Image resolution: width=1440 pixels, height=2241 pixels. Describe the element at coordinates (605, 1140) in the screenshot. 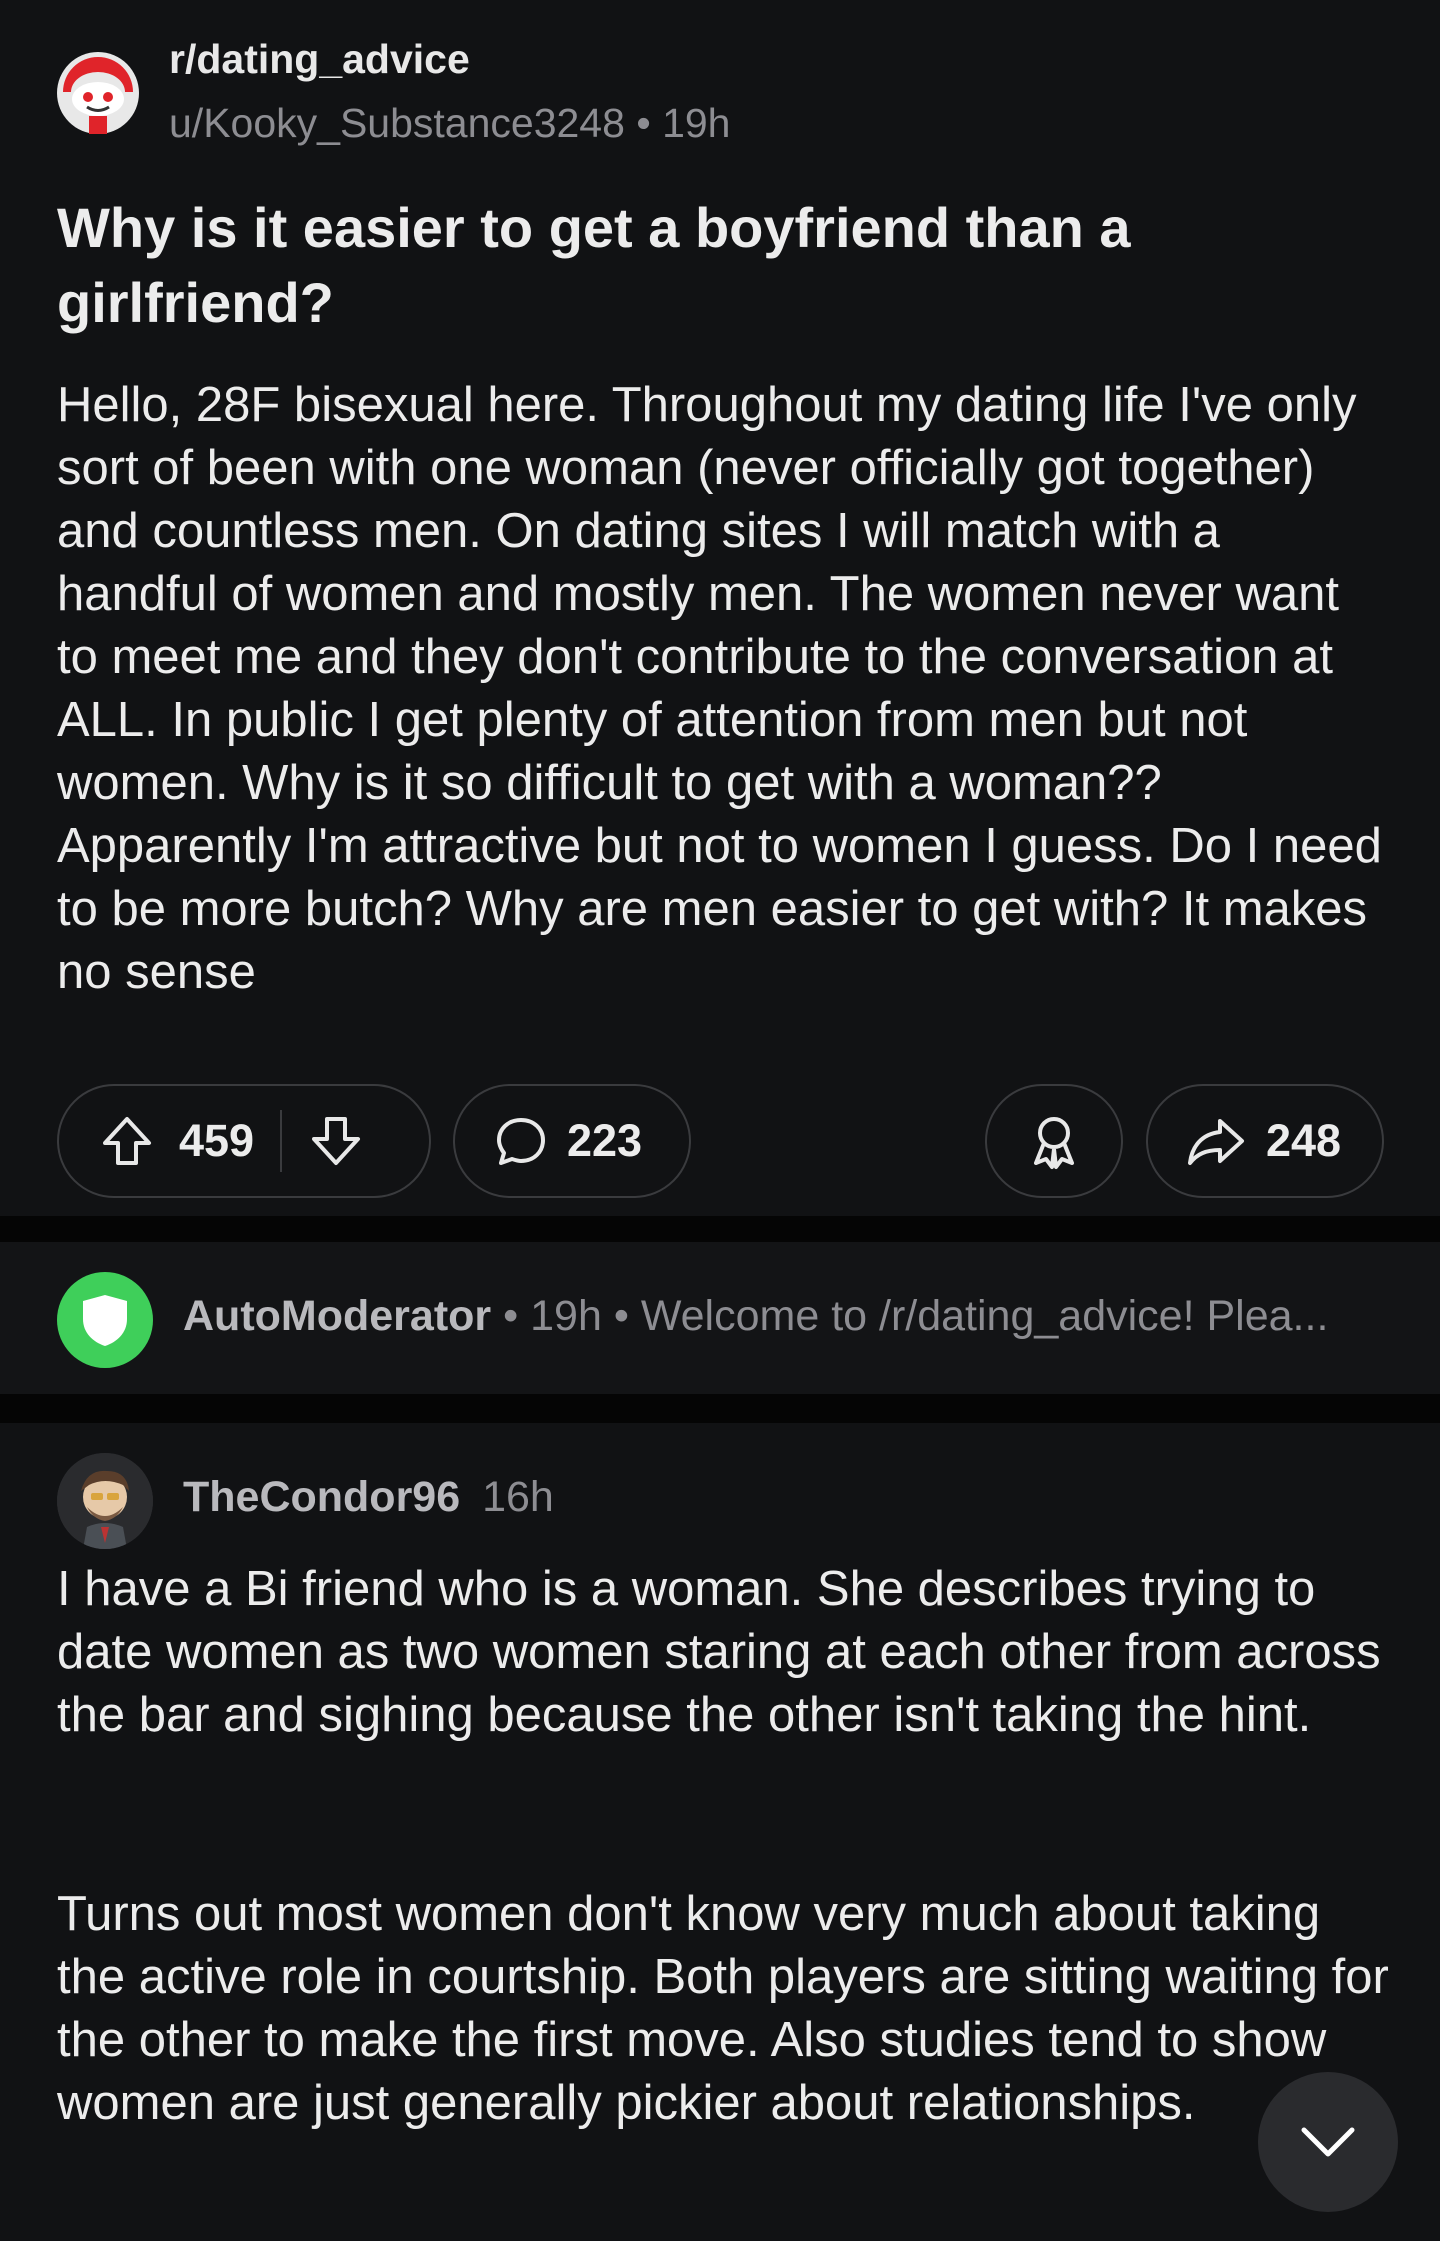

I see `comment-count: 223` at that location.